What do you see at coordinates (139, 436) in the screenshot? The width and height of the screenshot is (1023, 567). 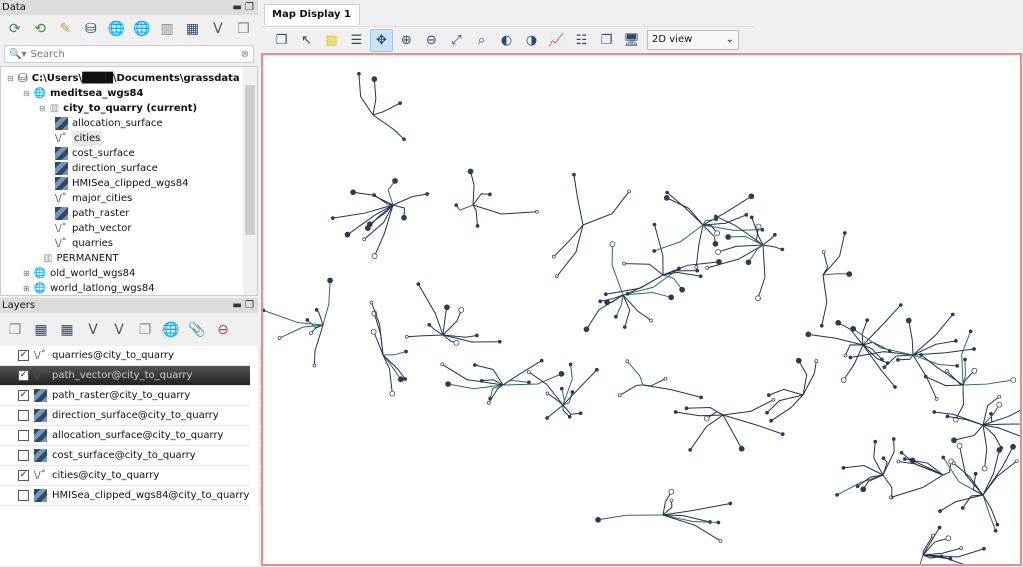 I see `layer-row: allocation_surface@city_to_quarry▪` at bounding box center [139, 436].